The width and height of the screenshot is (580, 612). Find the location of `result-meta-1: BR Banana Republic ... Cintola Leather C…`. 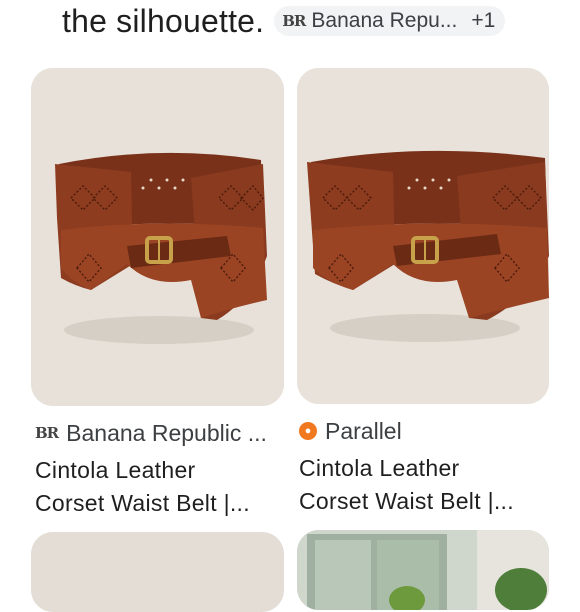

result-meta-1: BR Banana Republic ... Cintola Leather C… is located at coordinates (164, 469).